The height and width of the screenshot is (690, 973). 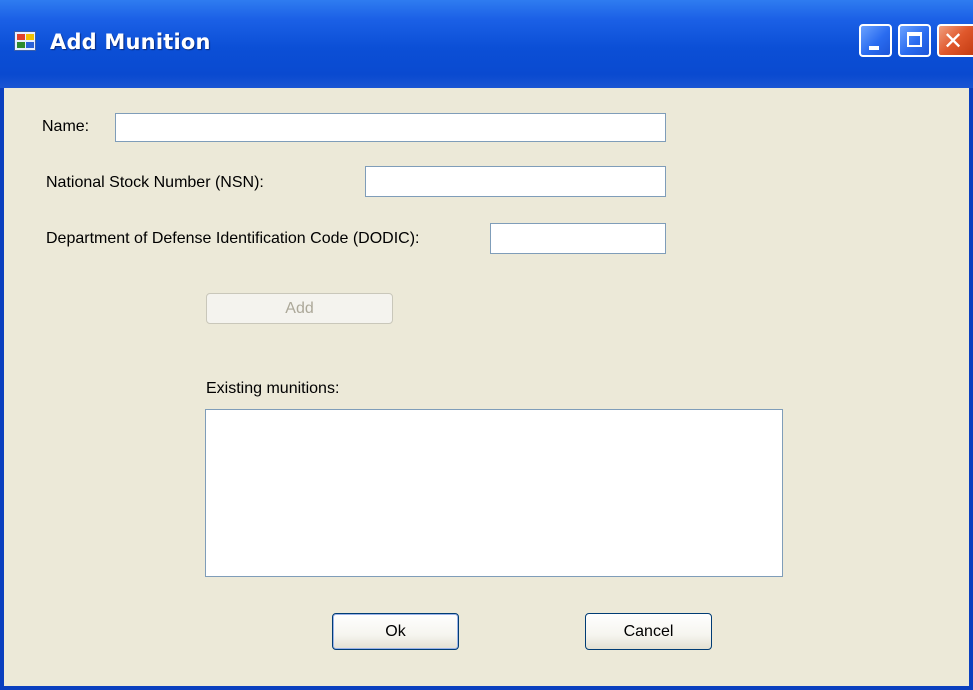 What do you see at coordinates (875, 40) in the screenshot?
I see `minimize-button` at bounding box center [875, 40].